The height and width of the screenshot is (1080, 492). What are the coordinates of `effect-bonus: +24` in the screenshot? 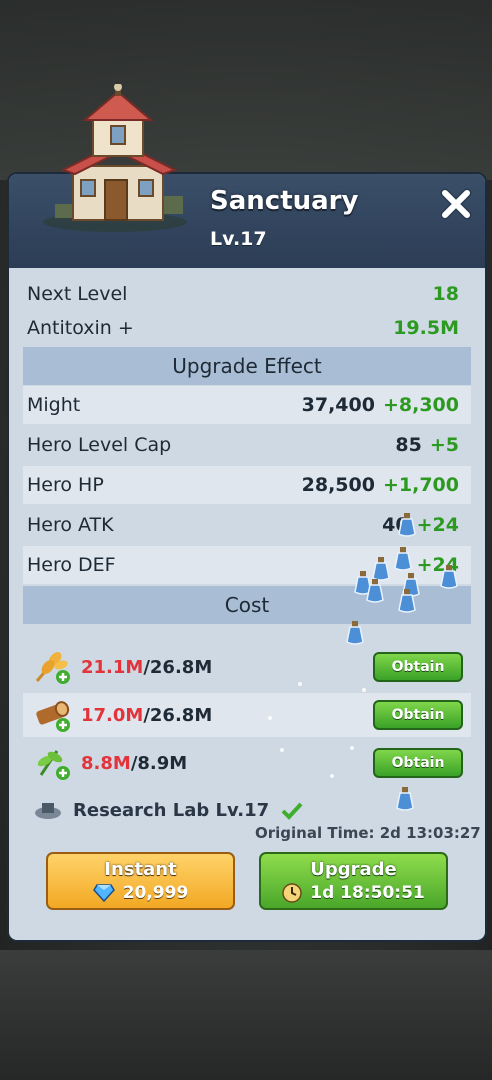 It's located at (437, 525).